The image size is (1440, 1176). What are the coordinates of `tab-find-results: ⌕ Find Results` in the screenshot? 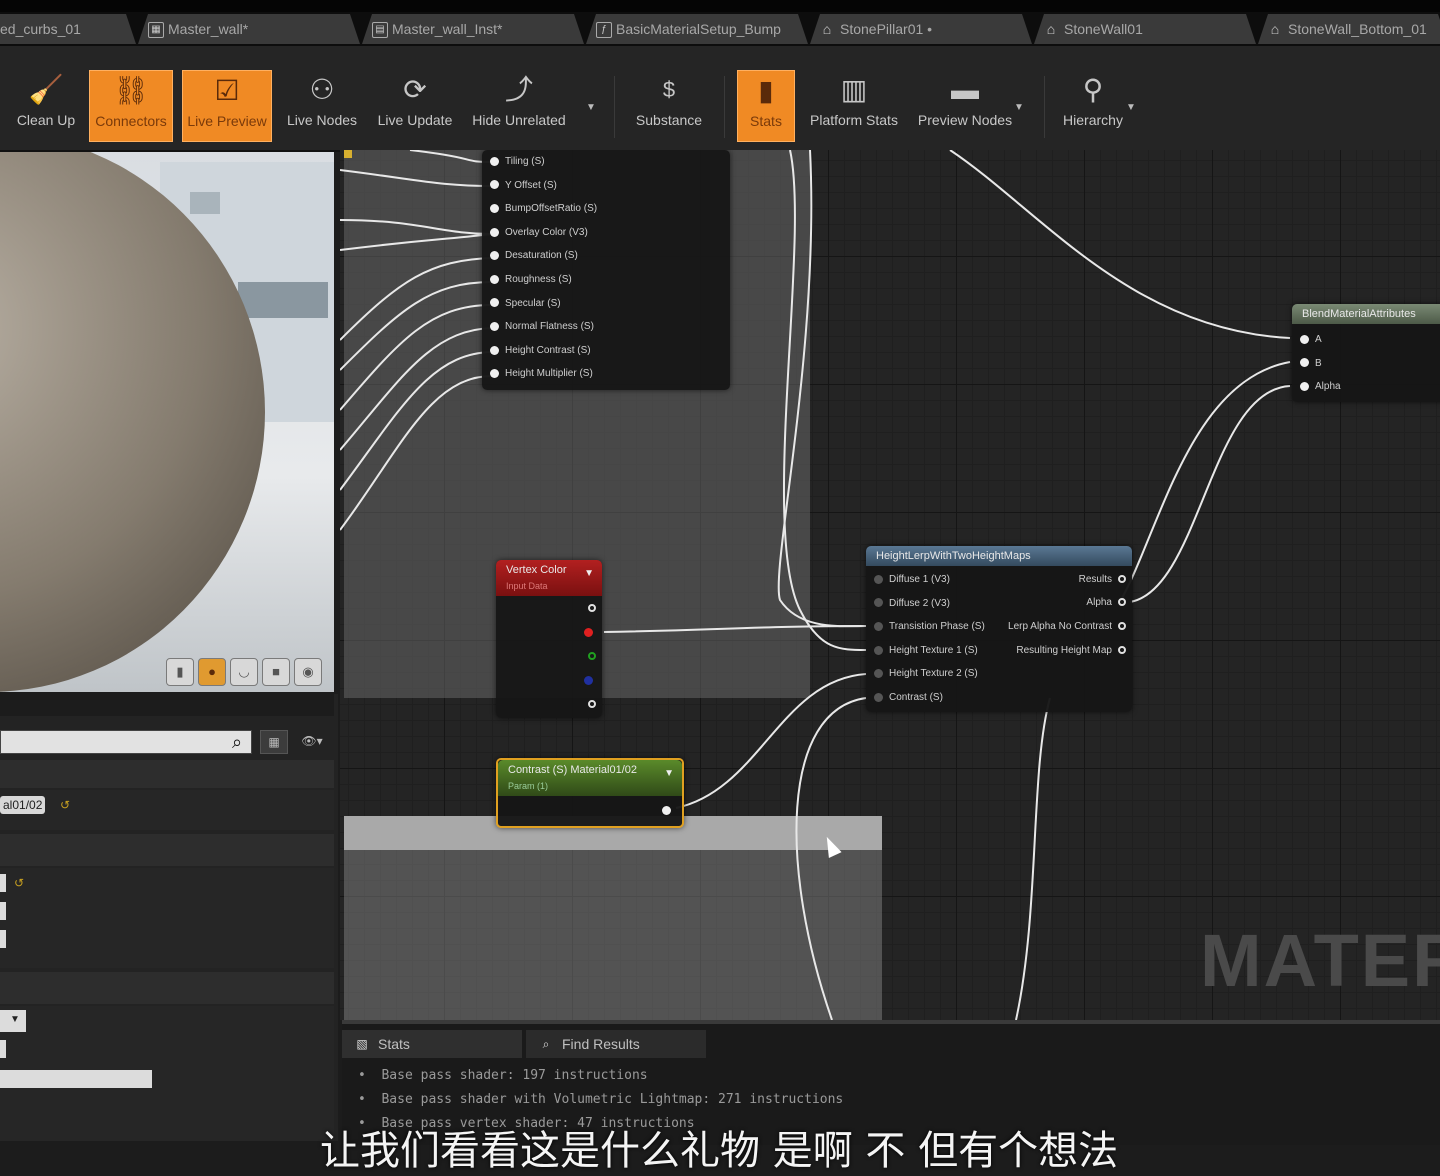 It's located at (616, 1044).